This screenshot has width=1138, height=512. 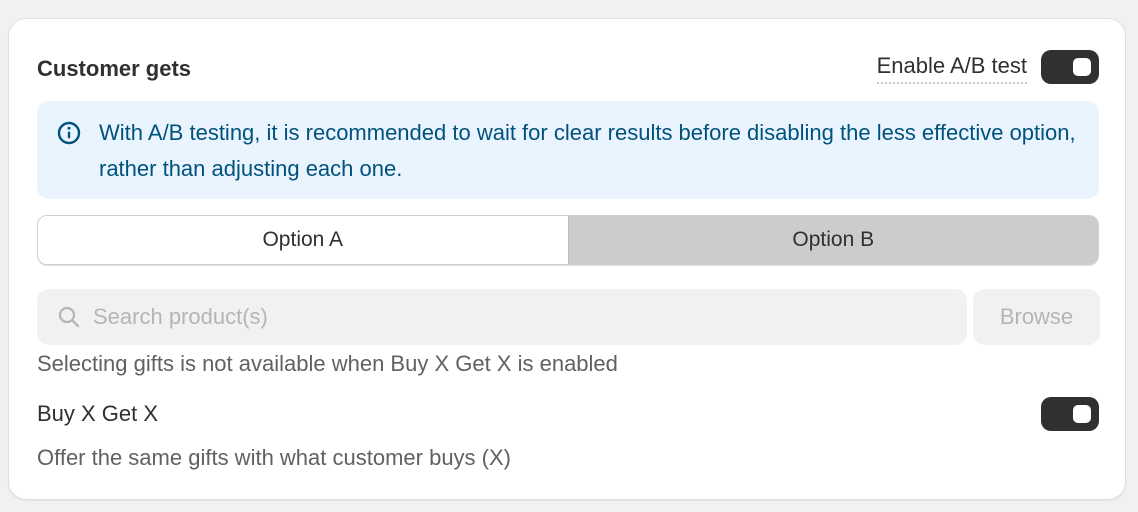 What do you see at coordinates (1070, 414) in the screenshot?
I see `buy-x-get-x-toggle` at bounding box center [1070, 414].